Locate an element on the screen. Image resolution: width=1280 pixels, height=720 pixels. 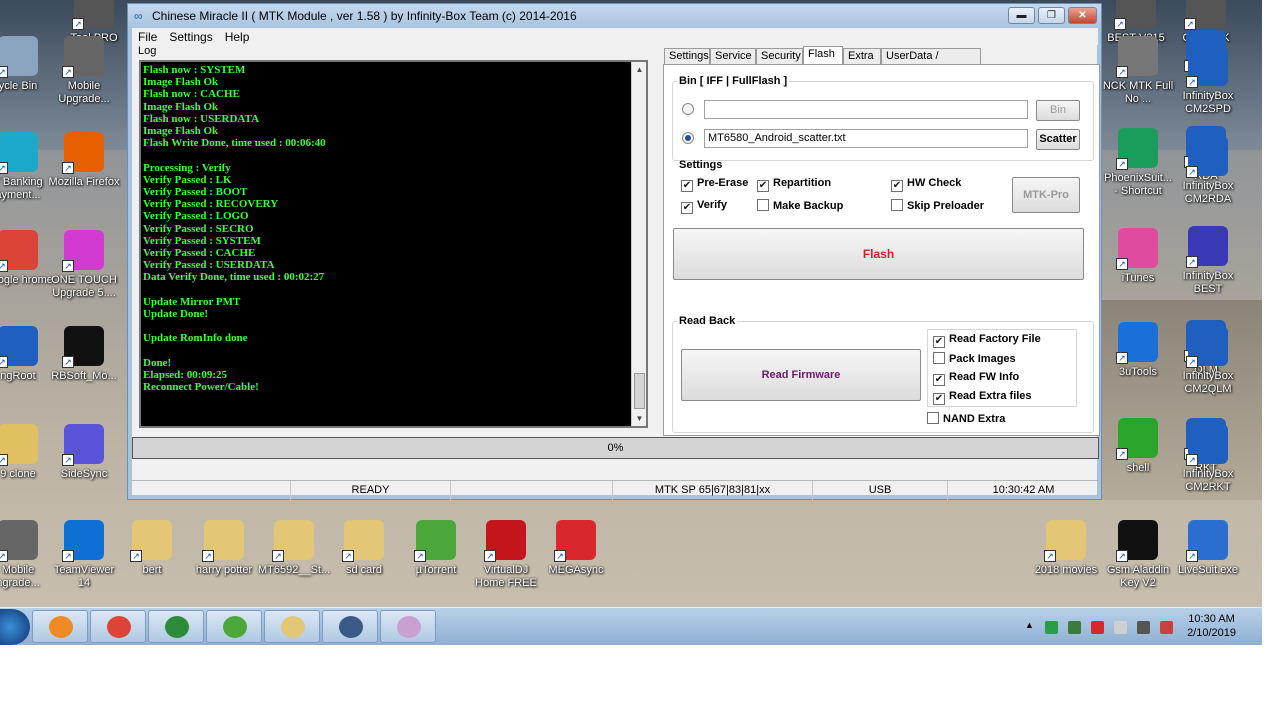
taskbar-chrome-button is located at coordinates (118, 626).